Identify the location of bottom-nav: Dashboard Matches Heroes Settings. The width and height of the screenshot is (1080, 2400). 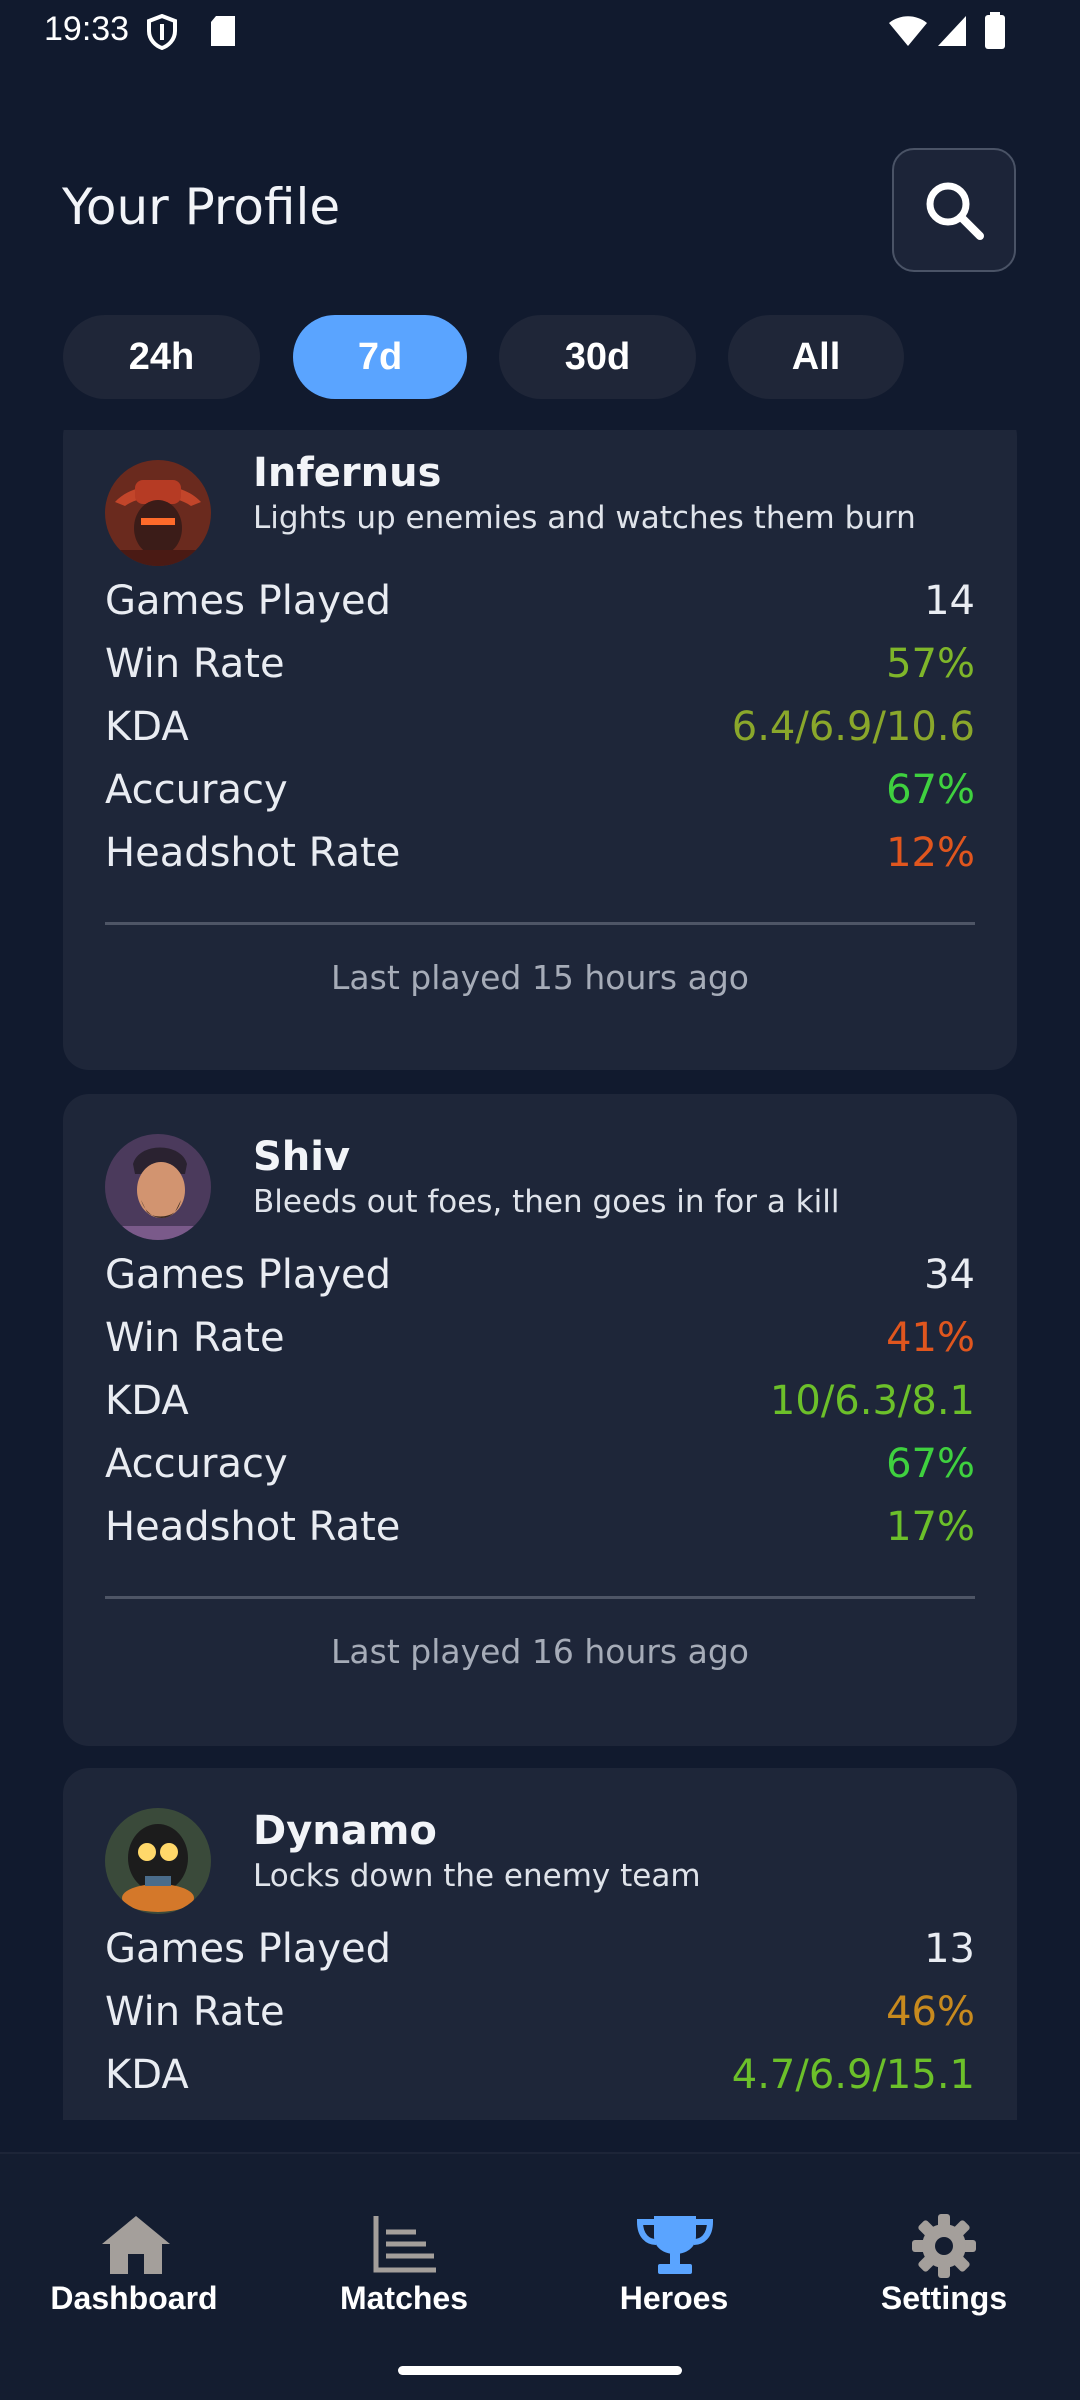
(540, 2276).